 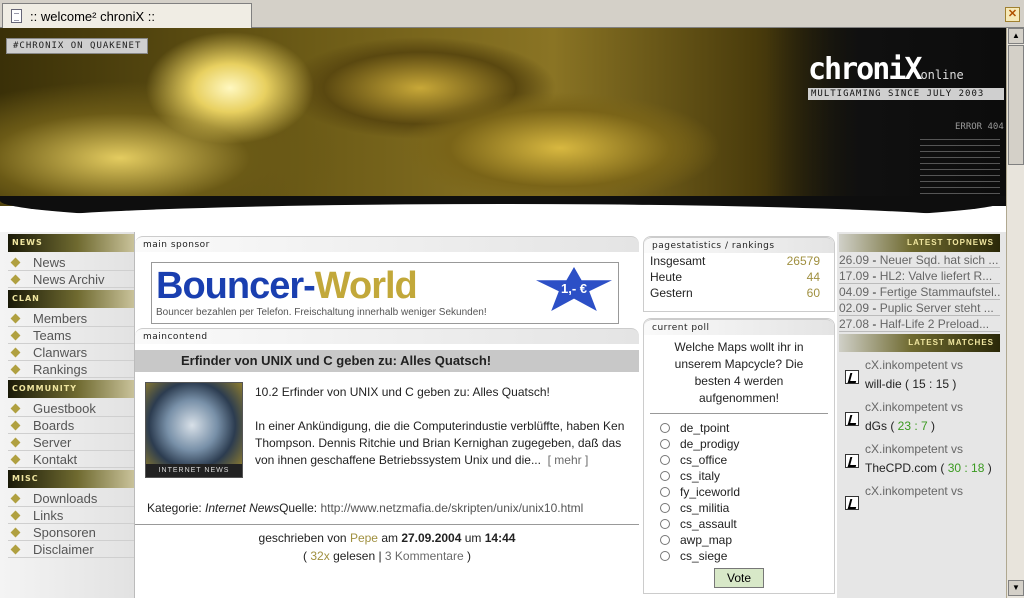 I want to click on match-item: cX.inkompetent vs will-die ( 15 : 15 ), so click(x=922, y=375).